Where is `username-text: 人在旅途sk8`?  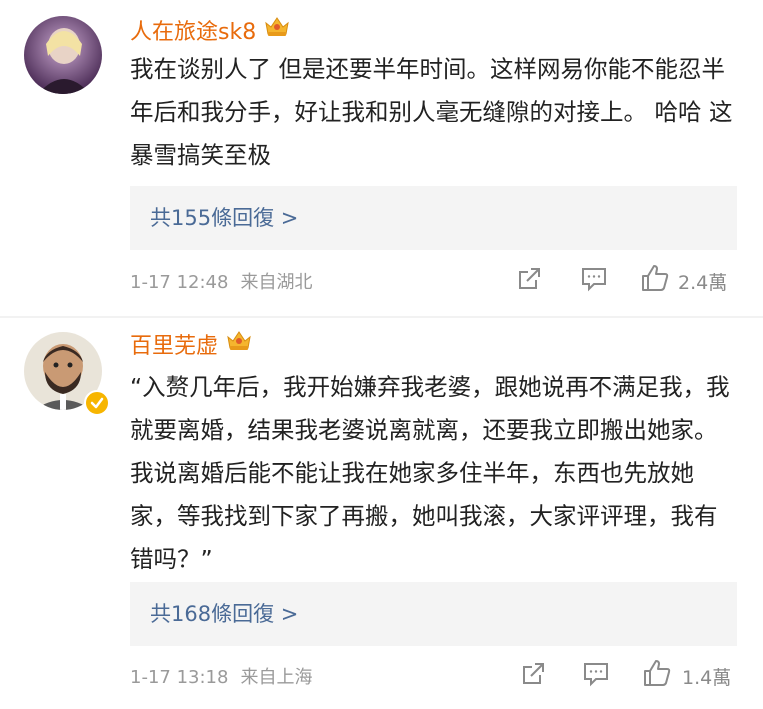
username-text: 人在旅途sk8 is located at coordinates (193, 32).